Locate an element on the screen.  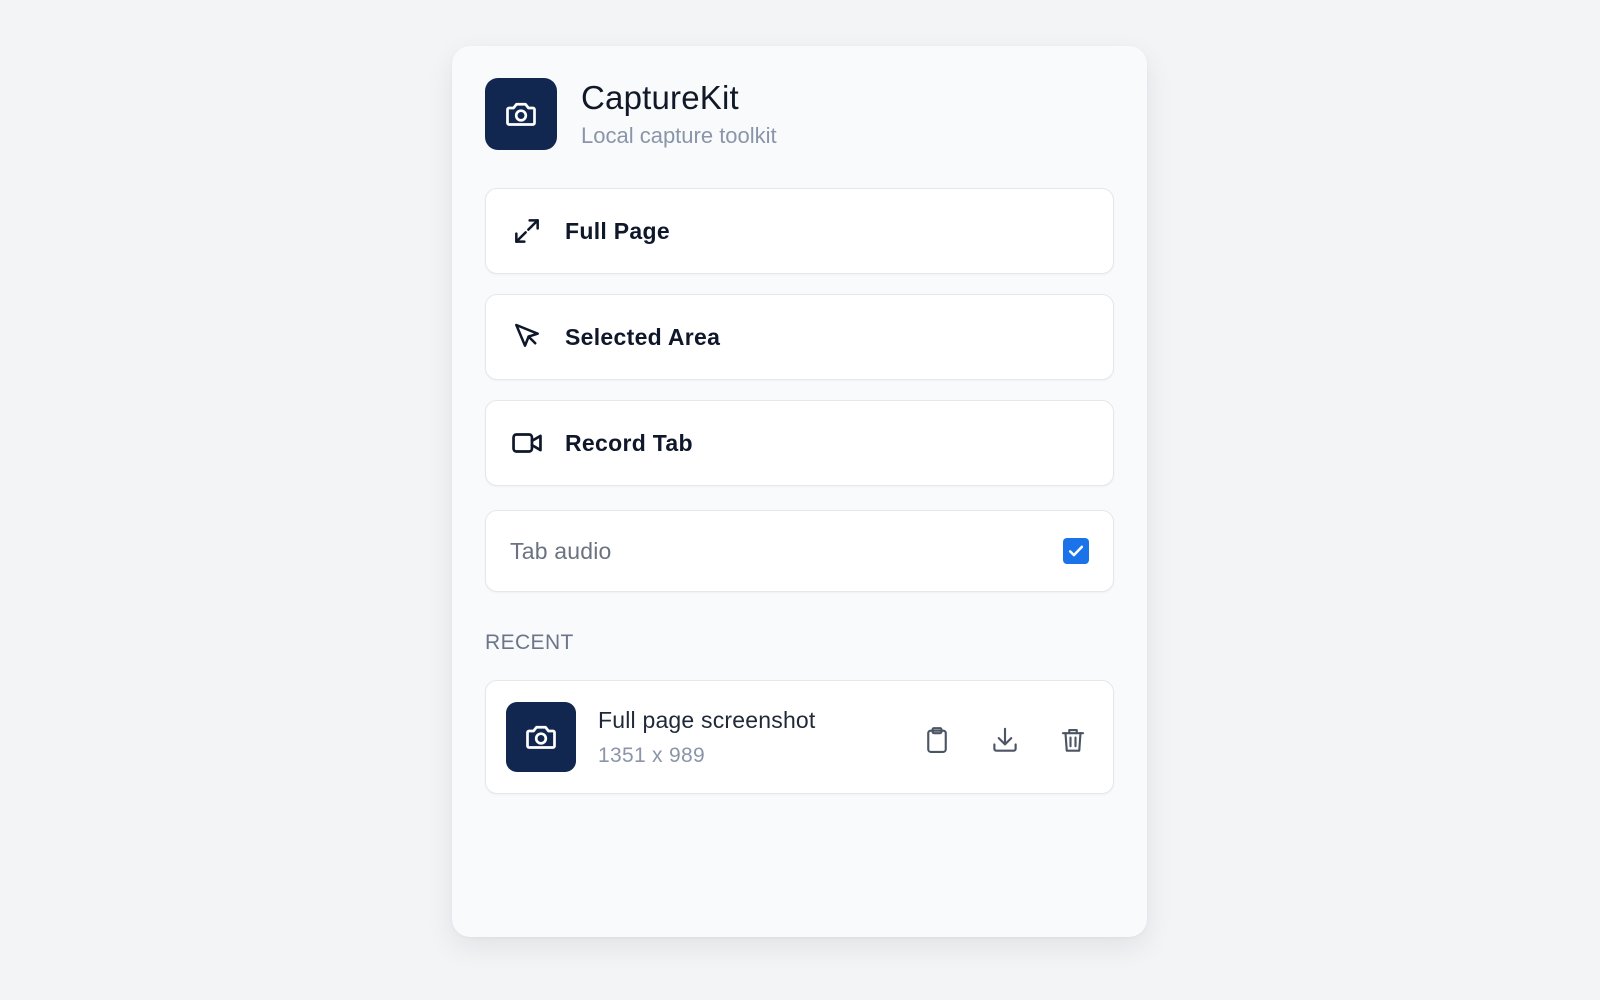
delete-button is located at coordinates (1073, 740).